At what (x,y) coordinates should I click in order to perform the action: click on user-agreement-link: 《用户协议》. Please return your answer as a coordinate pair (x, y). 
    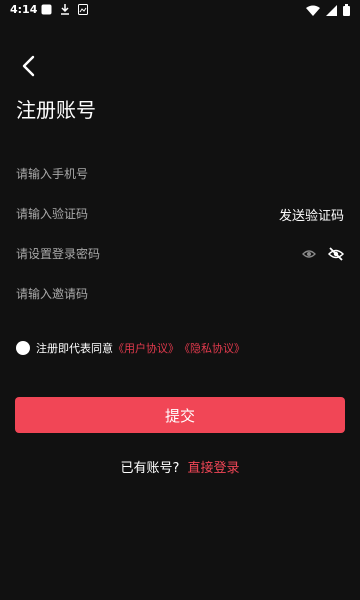
    Looking at the image, I should click on (146, 348).